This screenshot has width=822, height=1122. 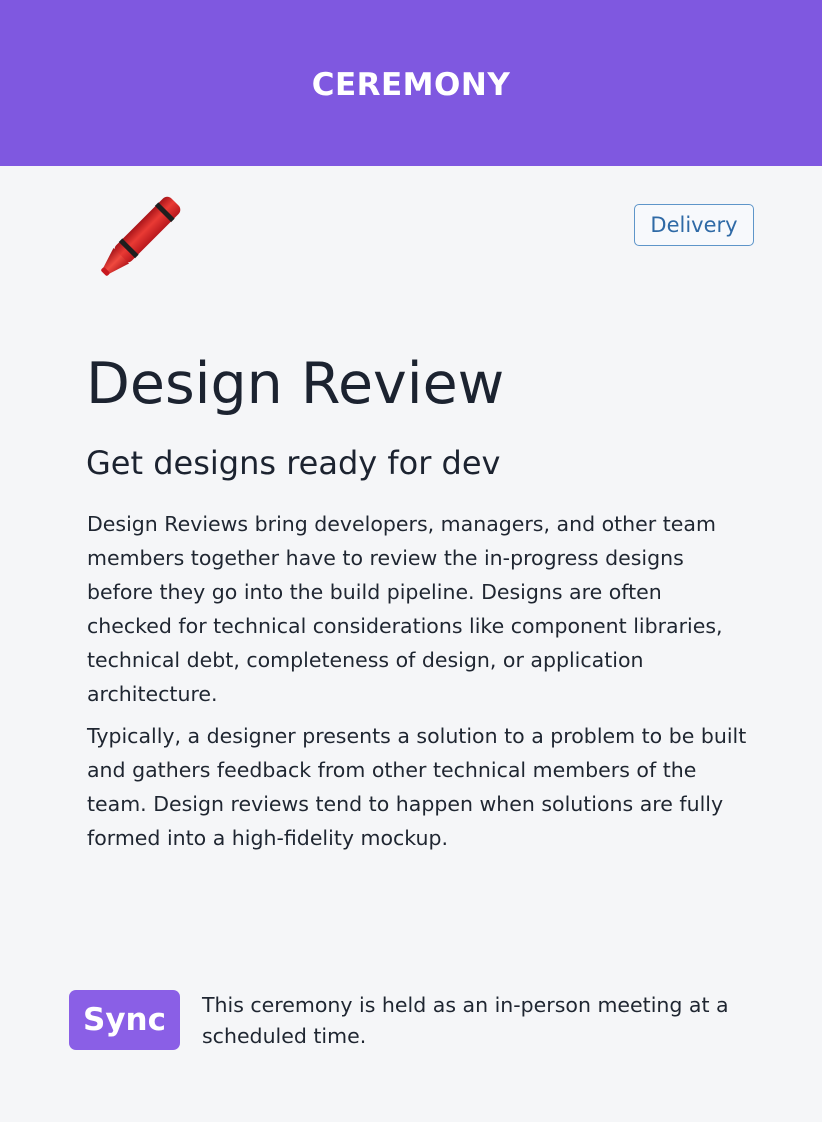 I want to click on sync-badge: Sync, so click(x=124, y=1020).